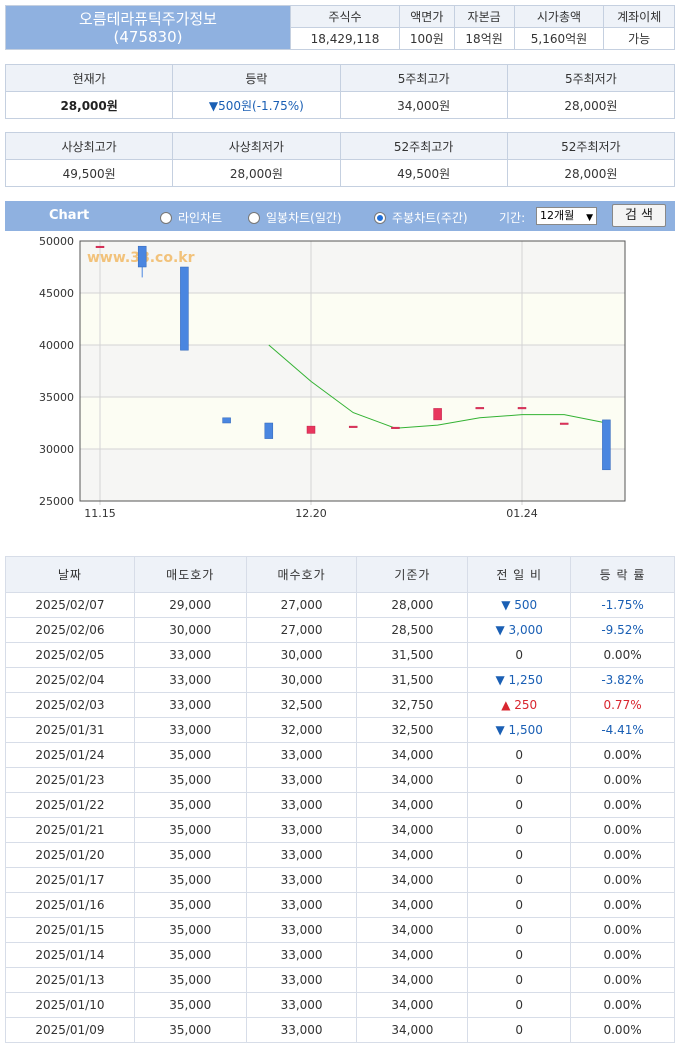 Image resolution: width=680 pixels, height=1047 pixels. Describe the element at coordinates (512, 218) in the screenshot. I see `period-label: 기간:` at that location.